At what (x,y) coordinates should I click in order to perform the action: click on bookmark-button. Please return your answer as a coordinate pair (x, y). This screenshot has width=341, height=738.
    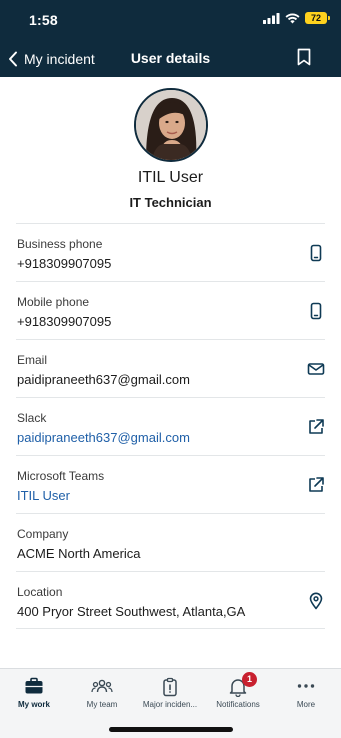
    Looking at the image, I should click on (307, 59).